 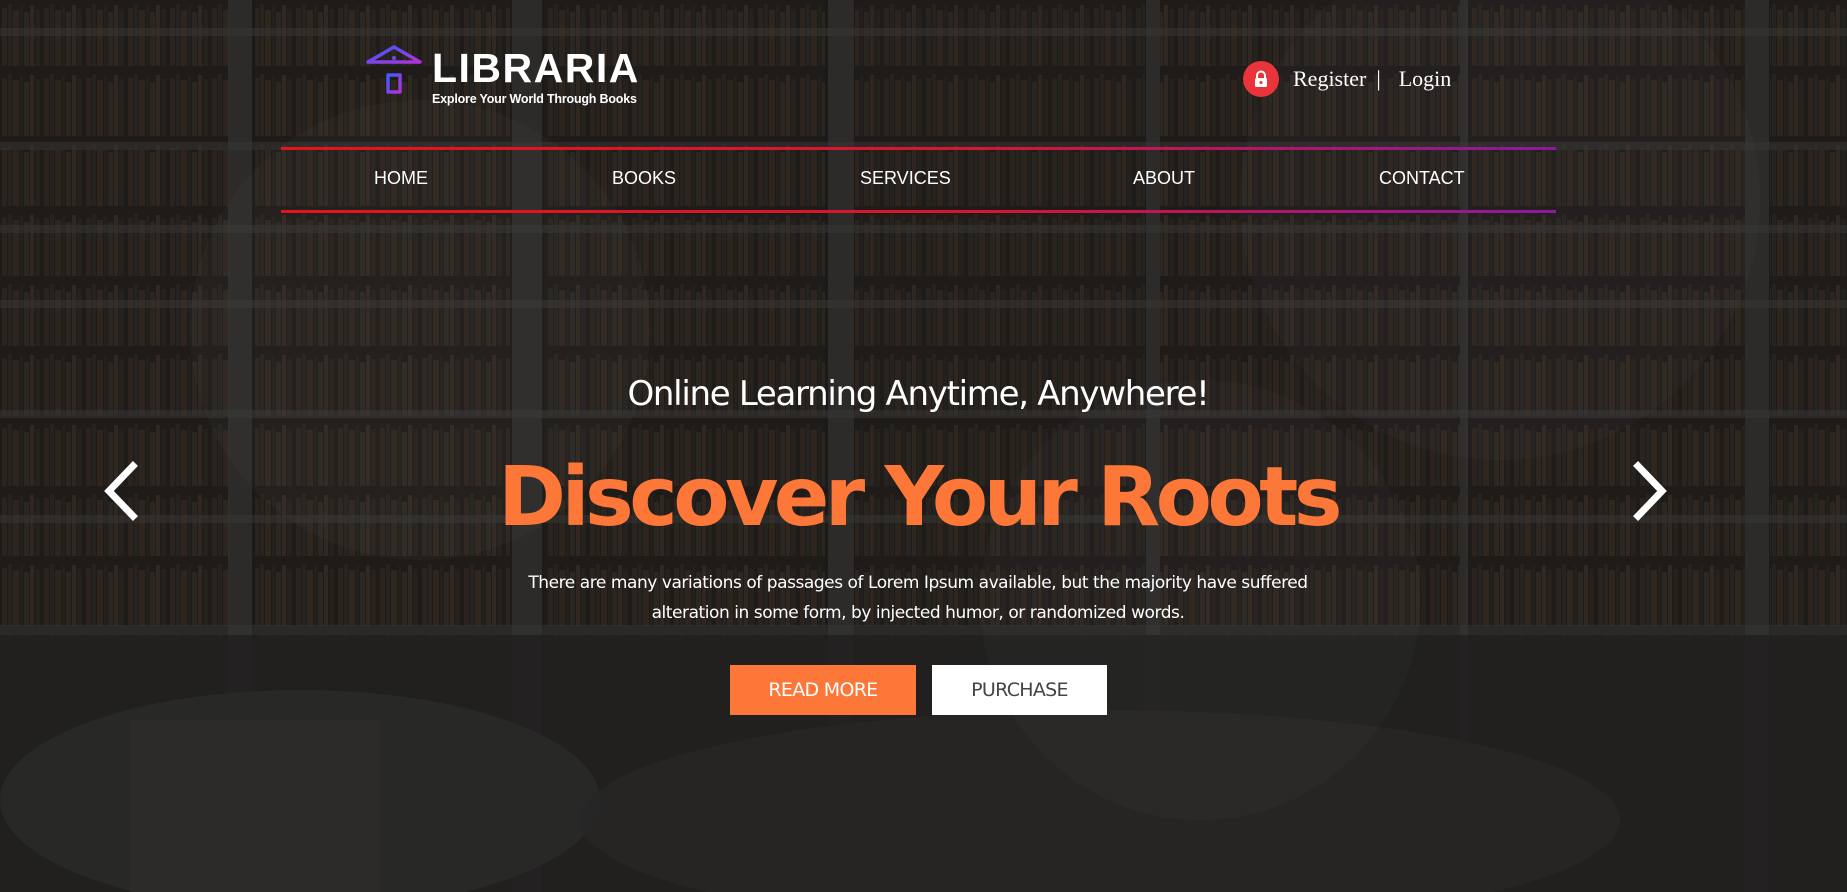 What do you see at coordinates (534, 99) in the screenshot?
I see `brand-tagline: Explore Your World Through Books` at bounding box center [534, 99].